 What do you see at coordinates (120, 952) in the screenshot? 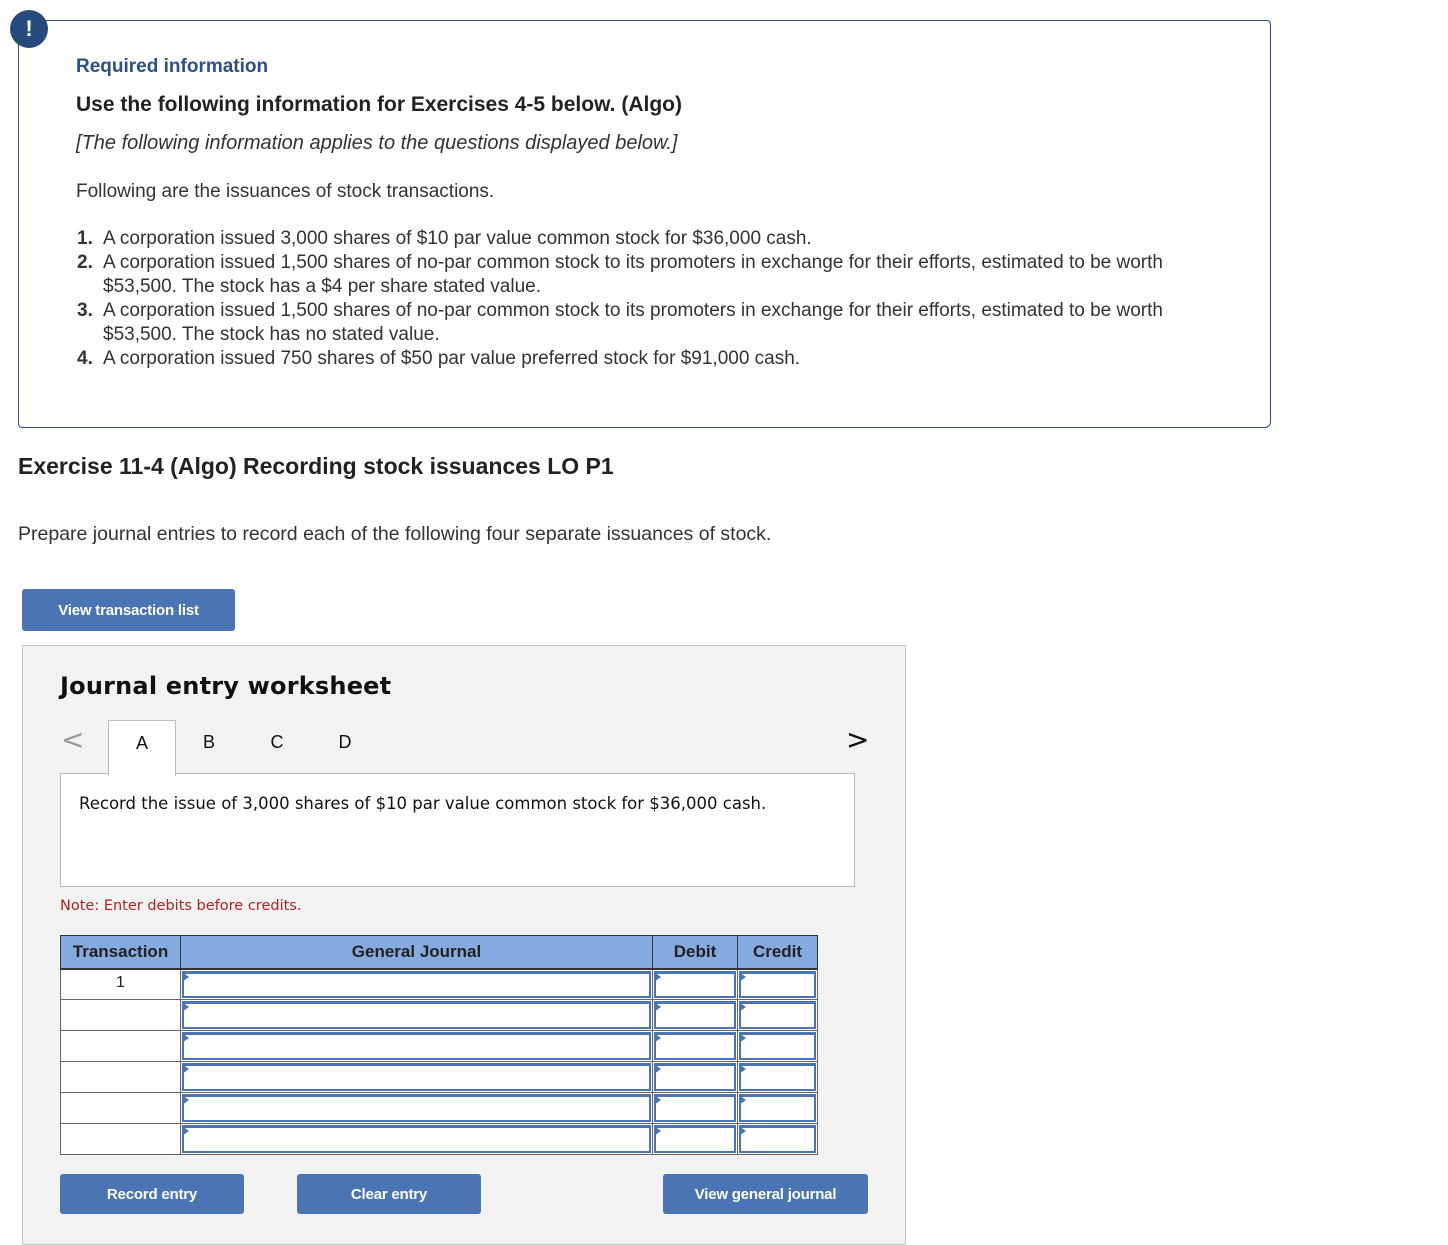
I see `header-transaction: Transaction` at bounding box center [120, 952].